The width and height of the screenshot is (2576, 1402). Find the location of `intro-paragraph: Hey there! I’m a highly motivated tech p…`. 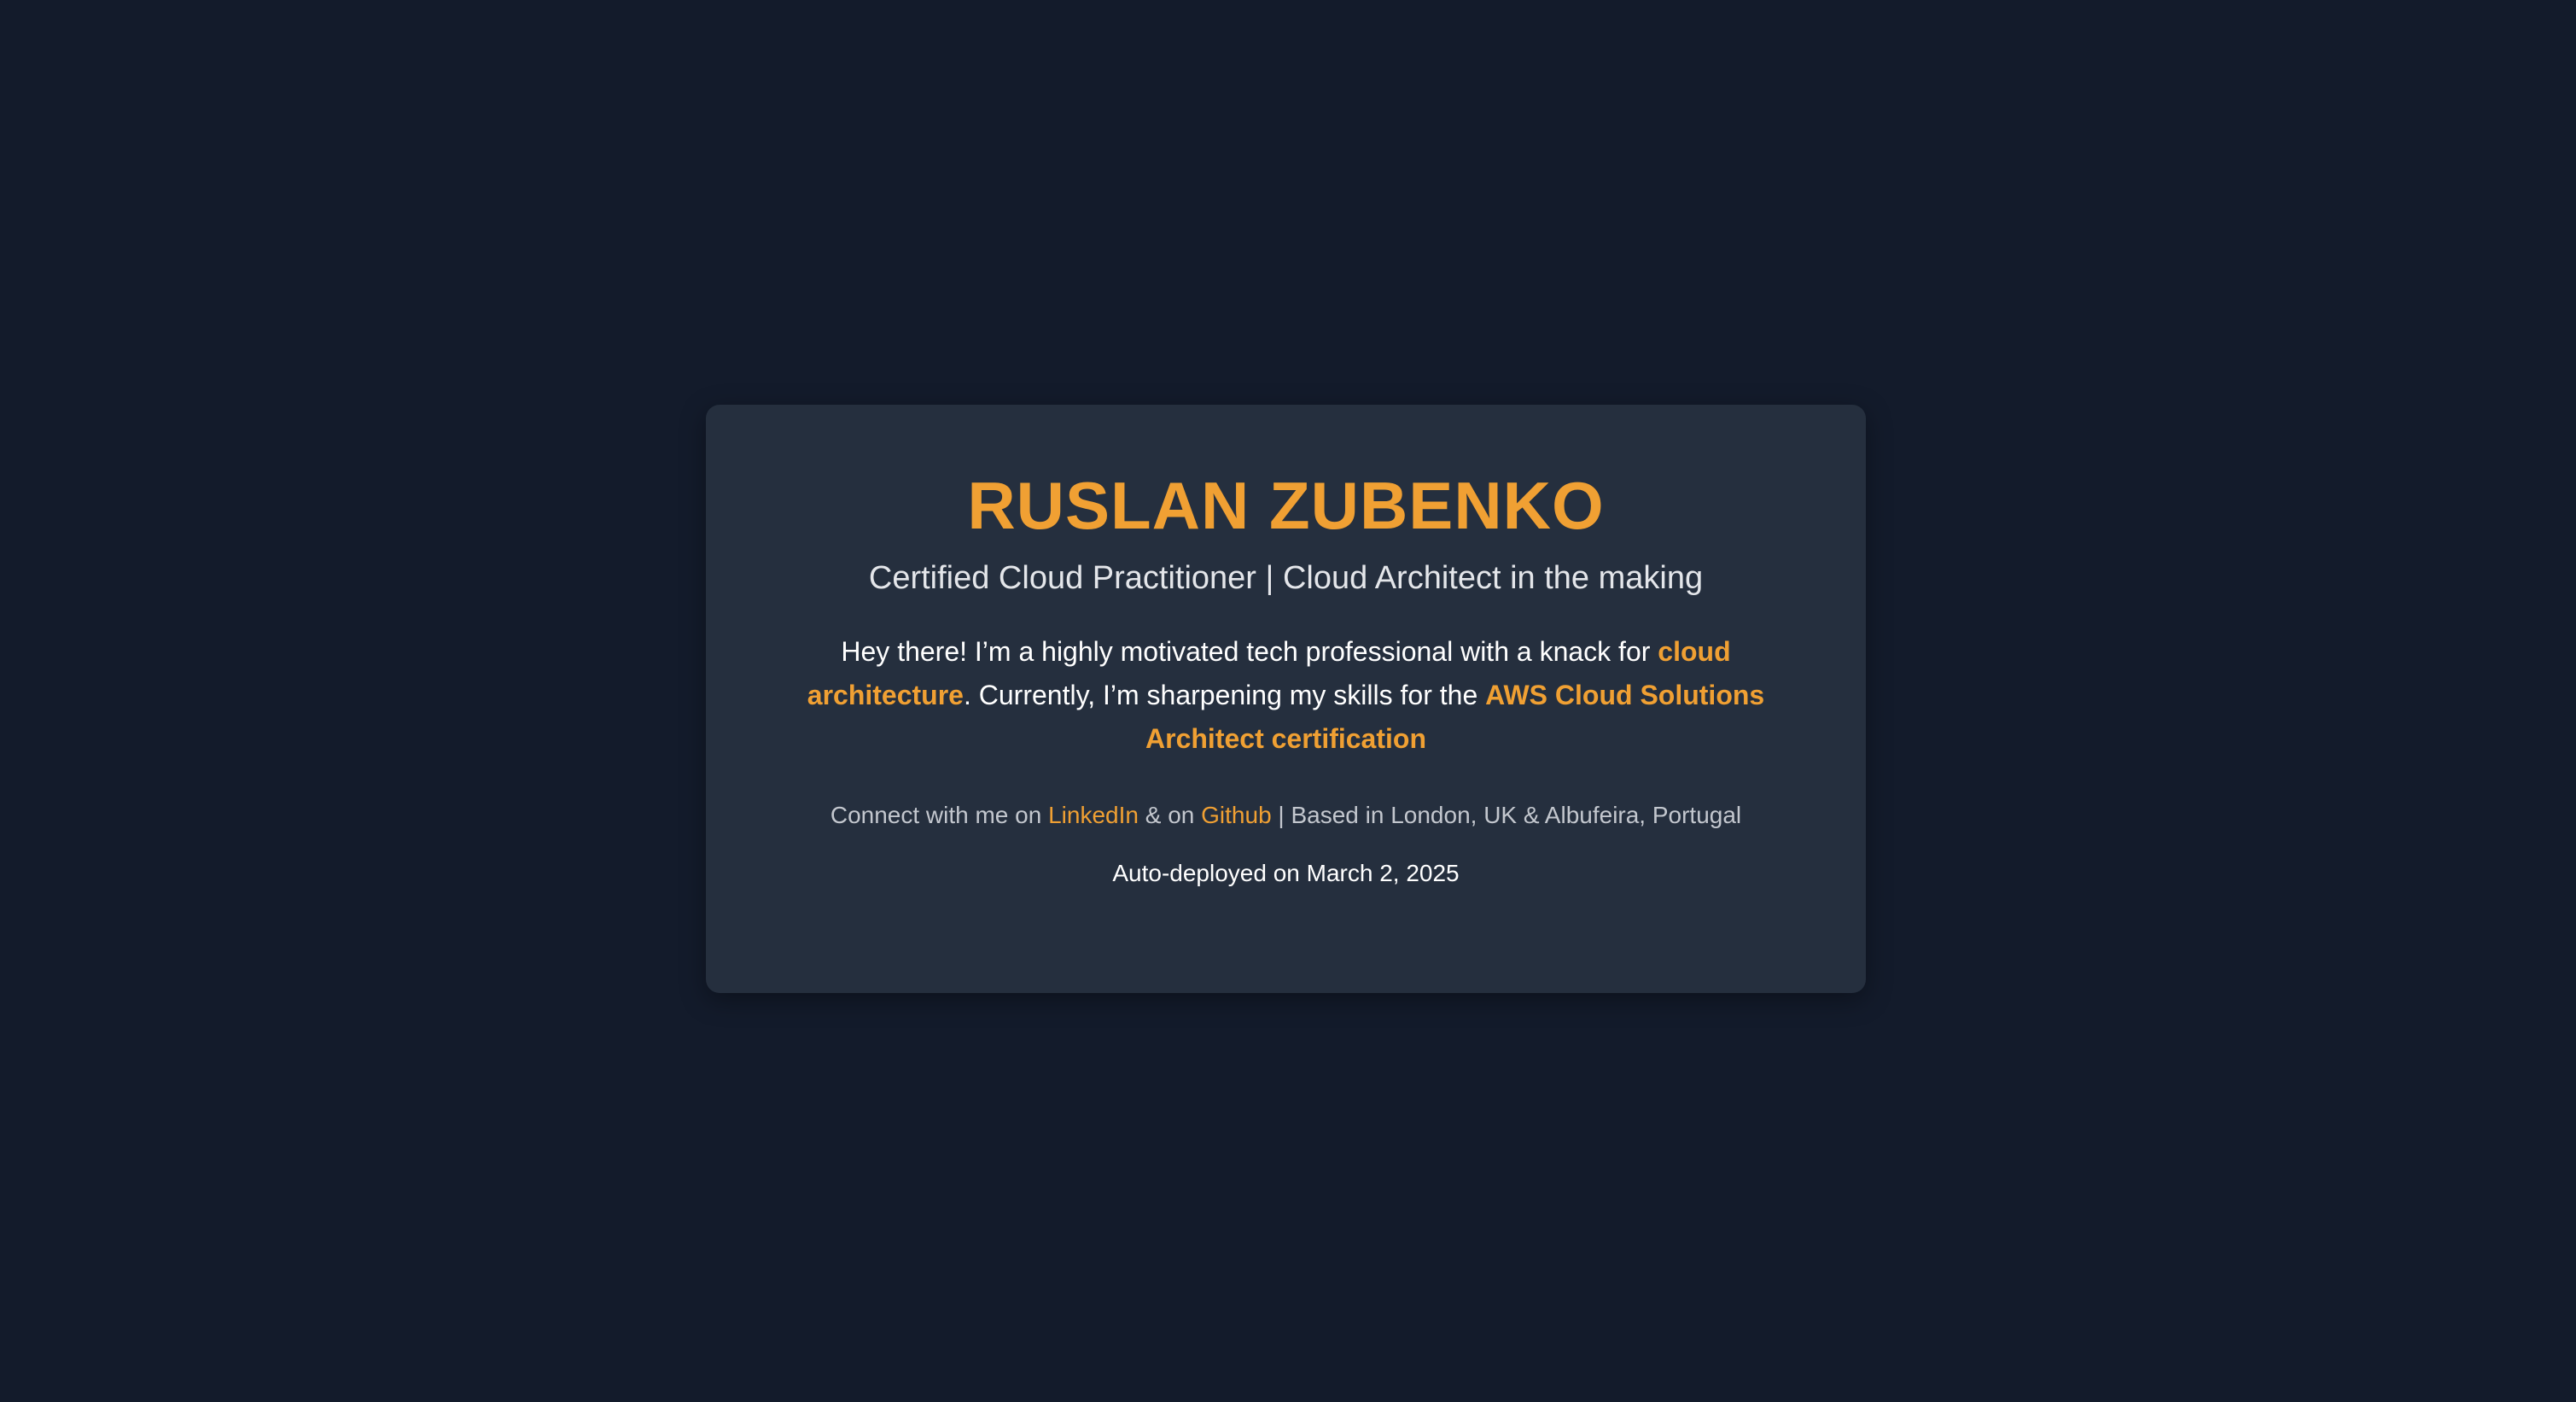

intro-paragraph: Hey there! I’m a highly motivated tech p… is located at coordinates (1286, 695).